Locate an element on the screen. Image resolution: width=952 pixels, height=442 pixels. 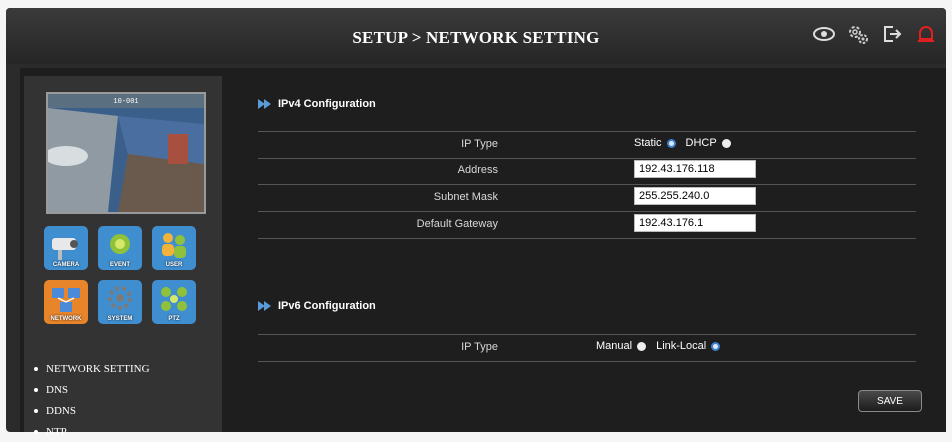
module-system-label: SYSTEM is located at coordinates (120, 319).